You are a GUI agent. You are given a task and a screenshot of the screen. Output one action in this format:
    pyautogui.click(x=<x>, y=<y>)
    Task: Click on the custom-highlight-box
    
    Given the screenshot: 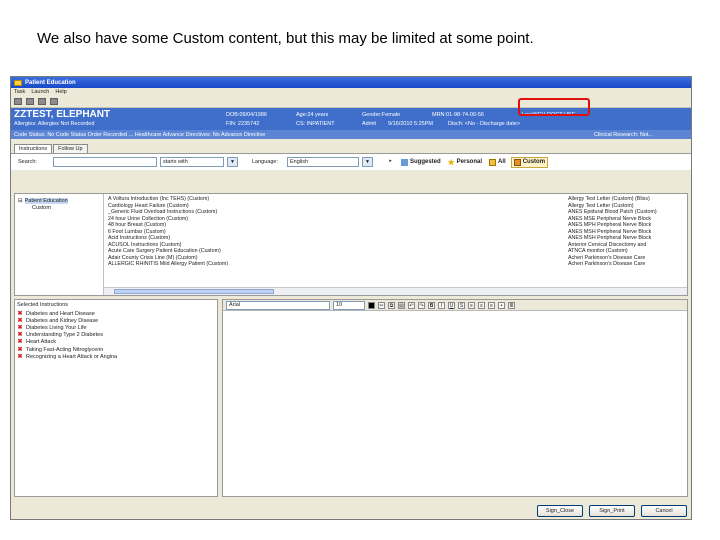 What is the action you would take?
    pyautogui.click(x=554, y=107)
    